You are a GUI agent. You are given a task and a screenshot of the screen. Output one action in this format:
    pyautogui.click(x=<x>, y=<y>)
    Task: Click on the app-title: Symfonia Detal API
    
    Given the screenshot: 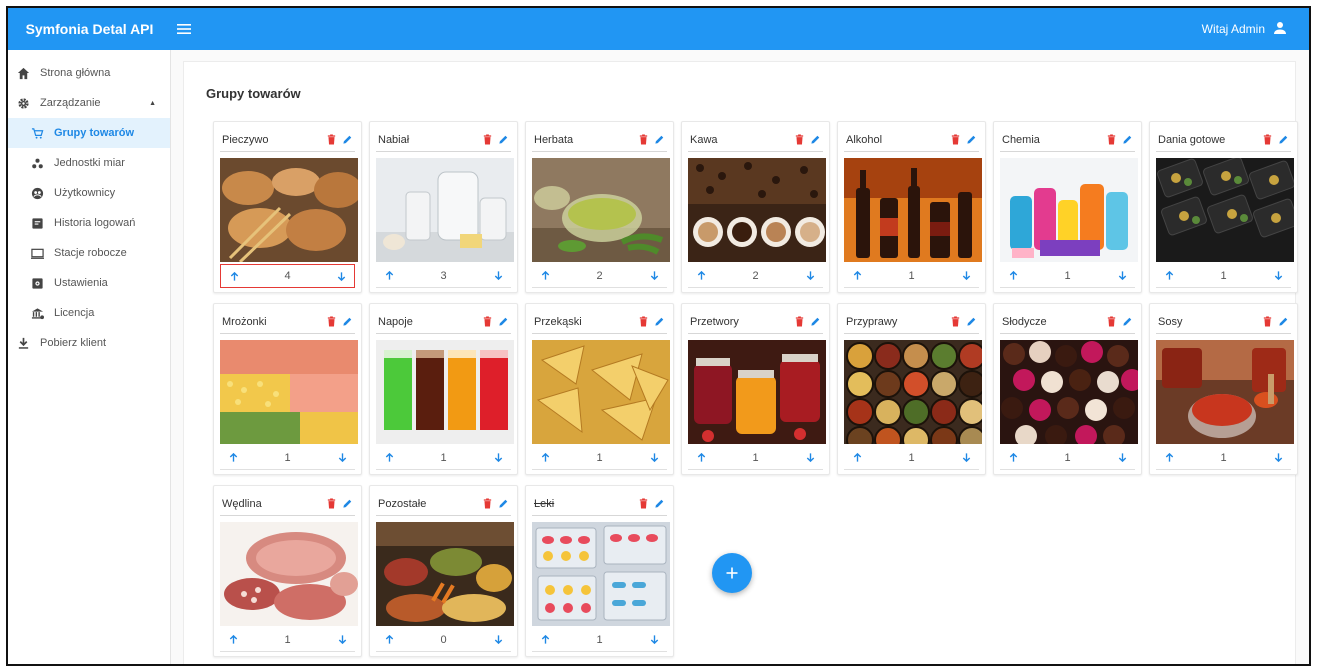 What is the action you would take?
    pyautogui.click(x=89, y=29)
    